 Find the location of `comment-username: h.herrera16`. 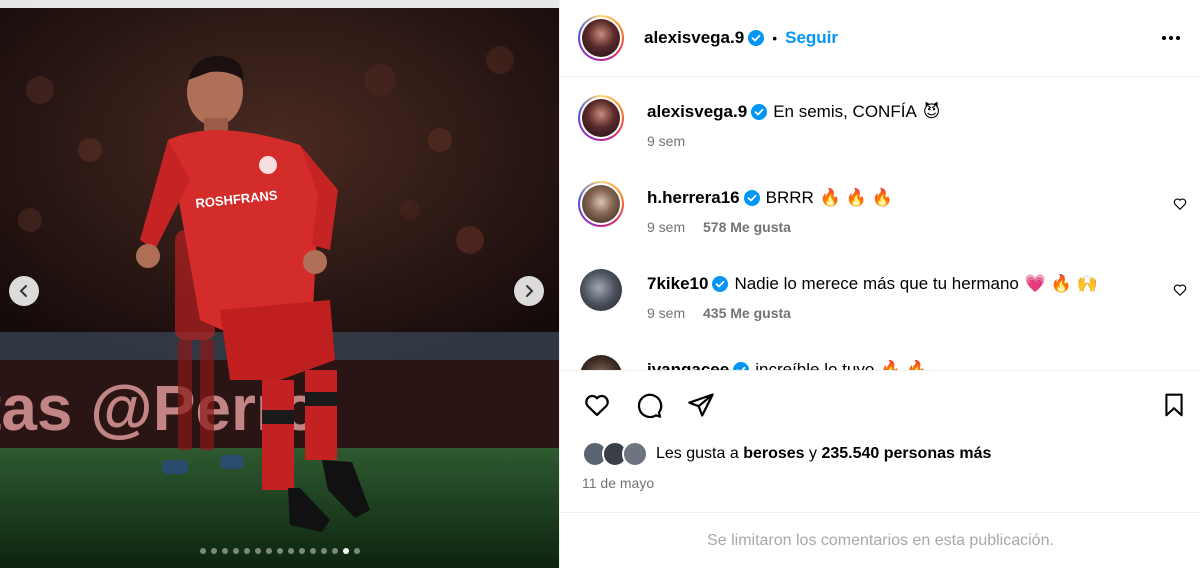

comment-username: h.herrera16 is located at coordinates (693, 198).